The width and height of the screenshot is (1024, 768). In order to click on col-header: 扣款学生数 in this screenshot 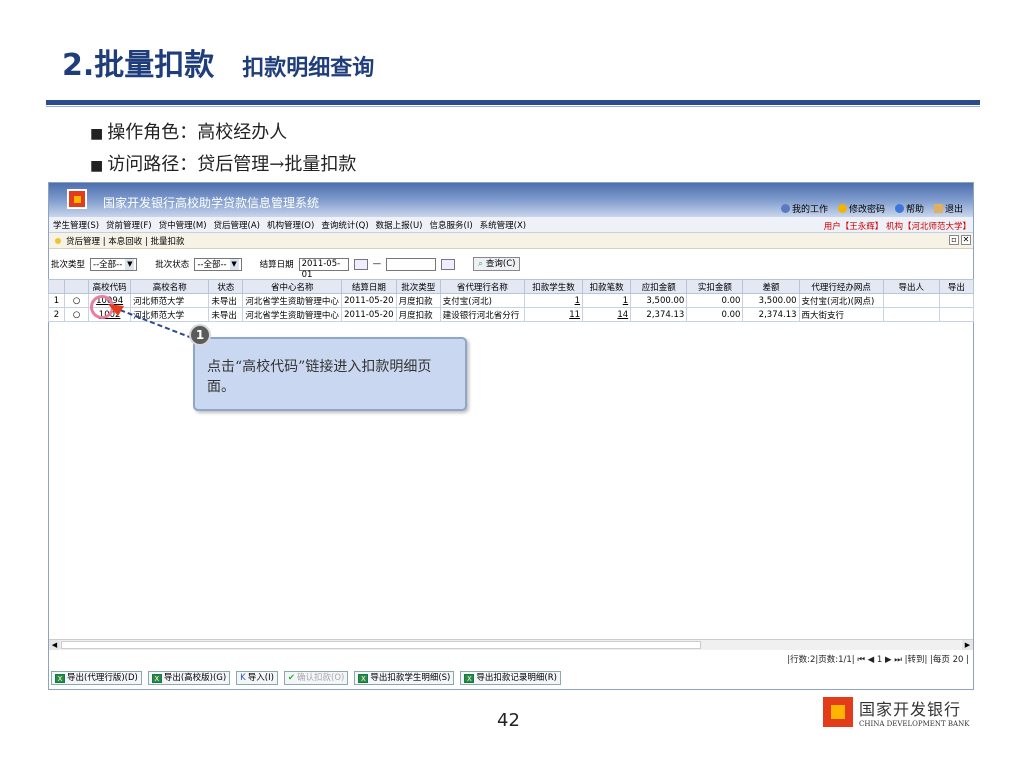, I will do `click(553, 286)`.